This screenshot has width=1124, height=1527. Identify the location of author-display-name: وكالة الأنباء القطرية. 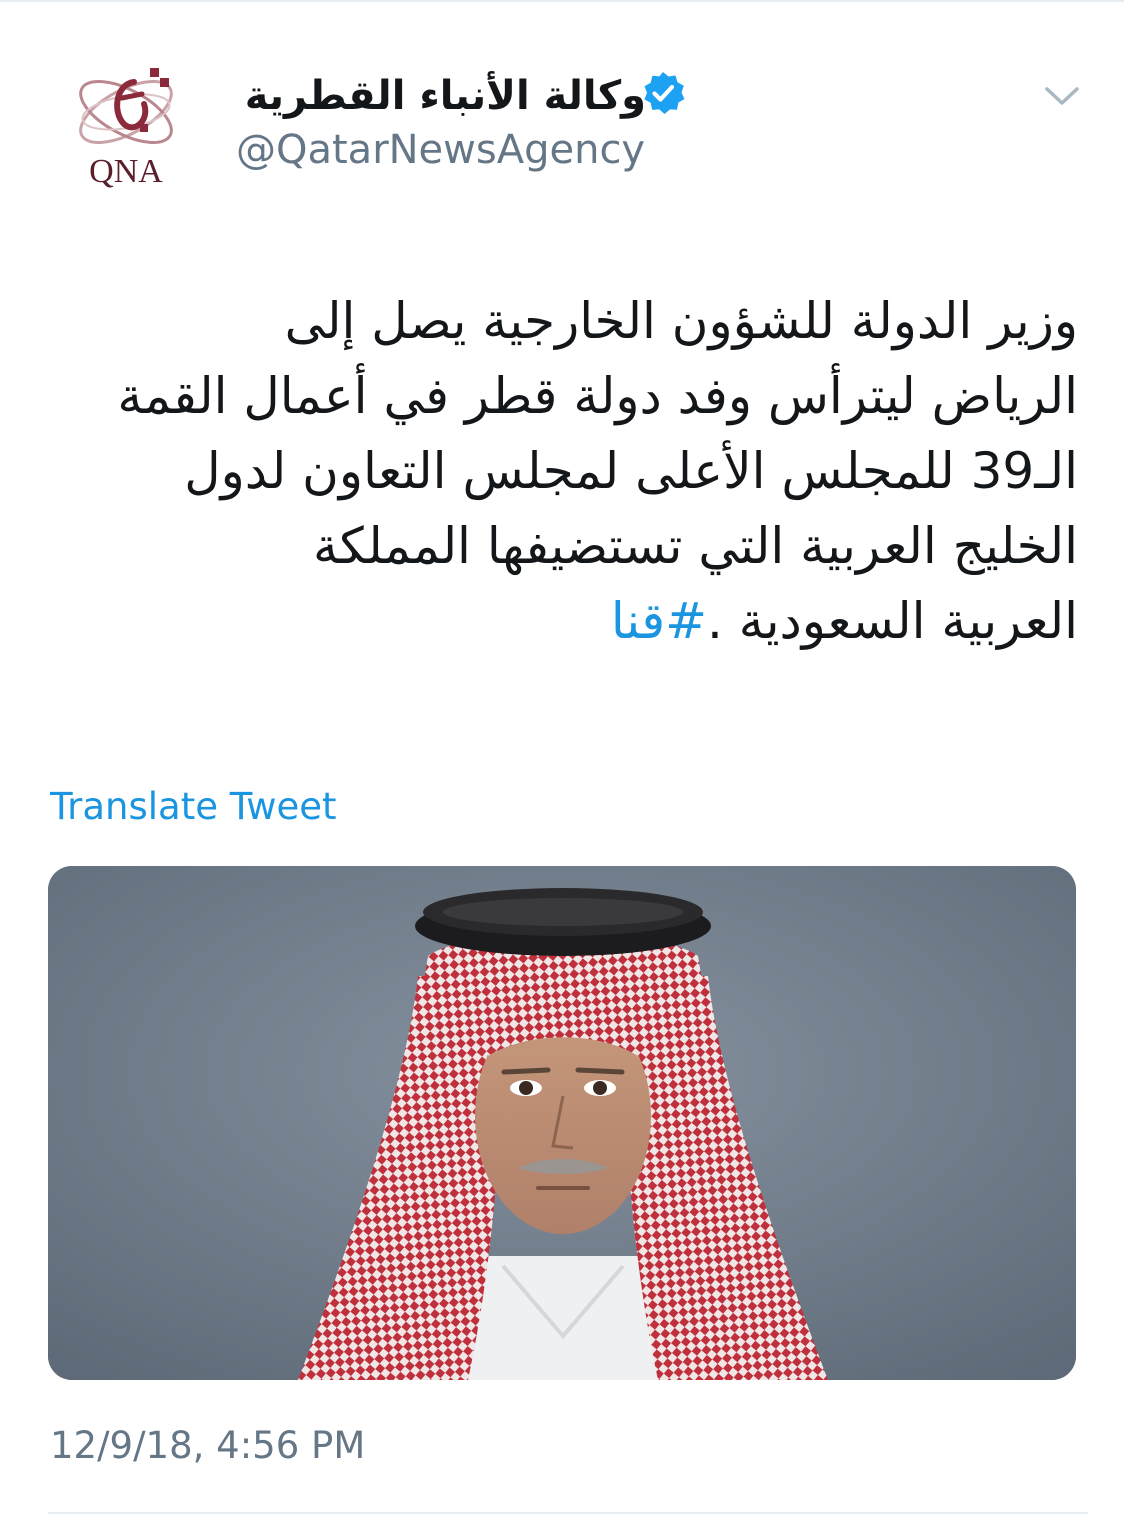
(441, 96).